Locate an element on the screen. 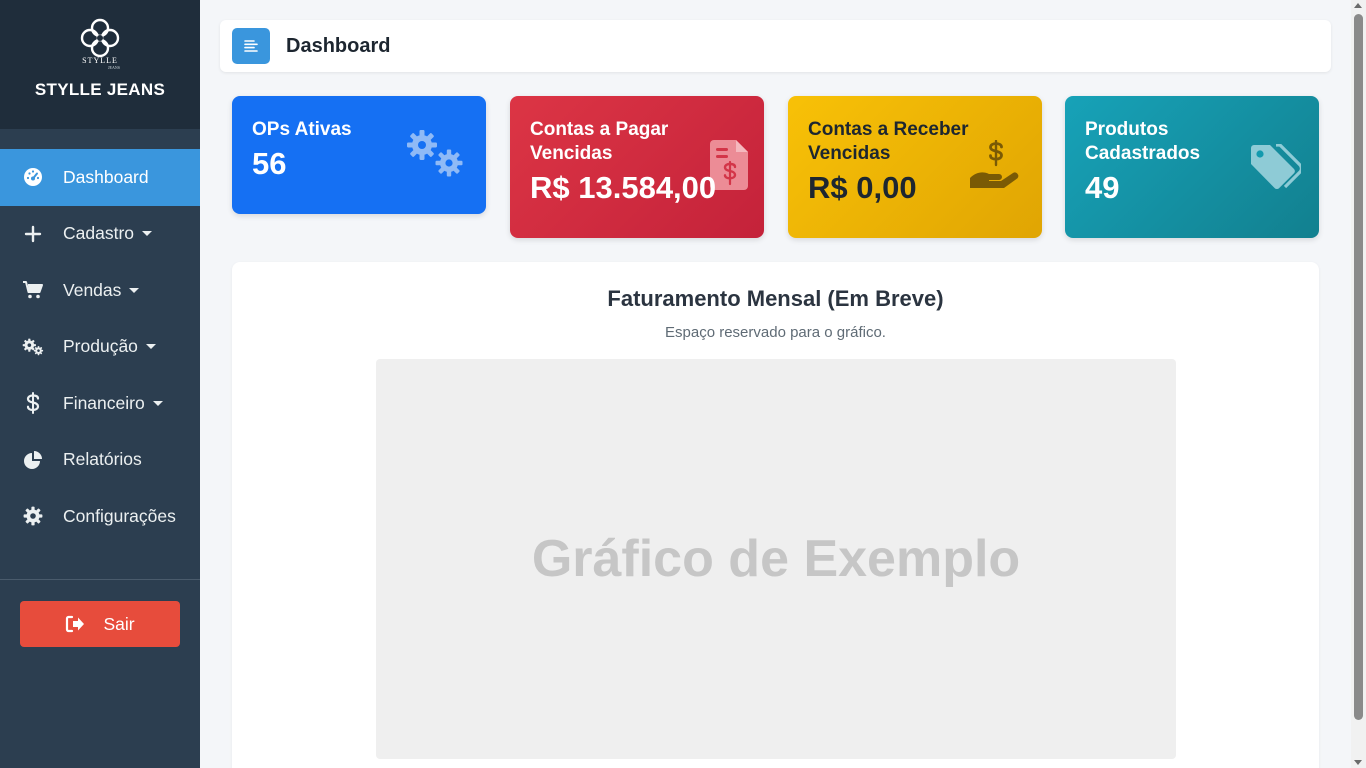 The height and width of the screenshot is (768, 1366). logo-text: STYLLE is located at coordinates (100, 60).